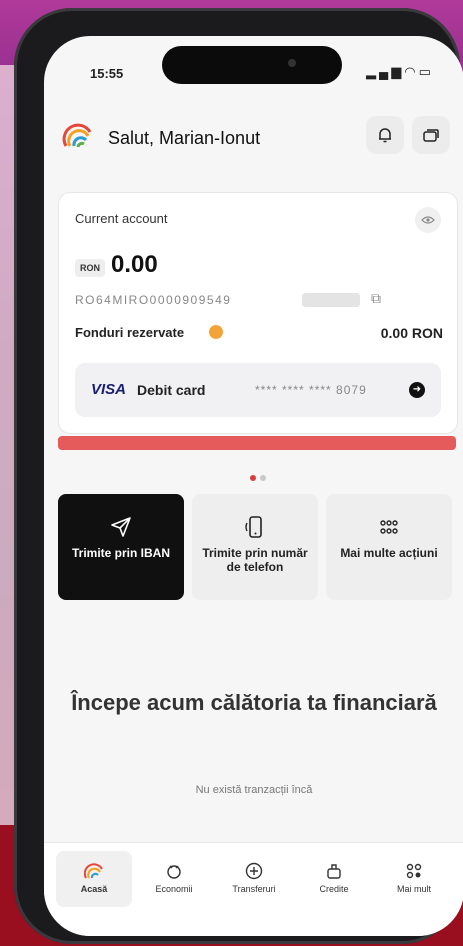 The image size is (463, 946). Describe the element at coordinates (252, 65) in the screenshot. I see `dynamic-island` at that location.